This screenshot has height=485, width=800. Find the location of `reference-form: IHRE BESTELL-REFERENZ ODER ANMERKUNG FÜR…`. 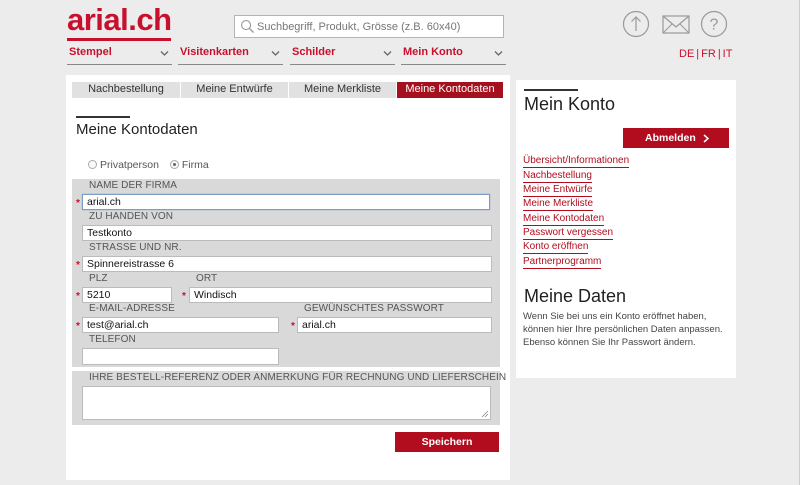

reference-form: IHRE BESTELL-REFERENZ ODER ANMERKUNG FÜR… is located at coordinates (289, 398).